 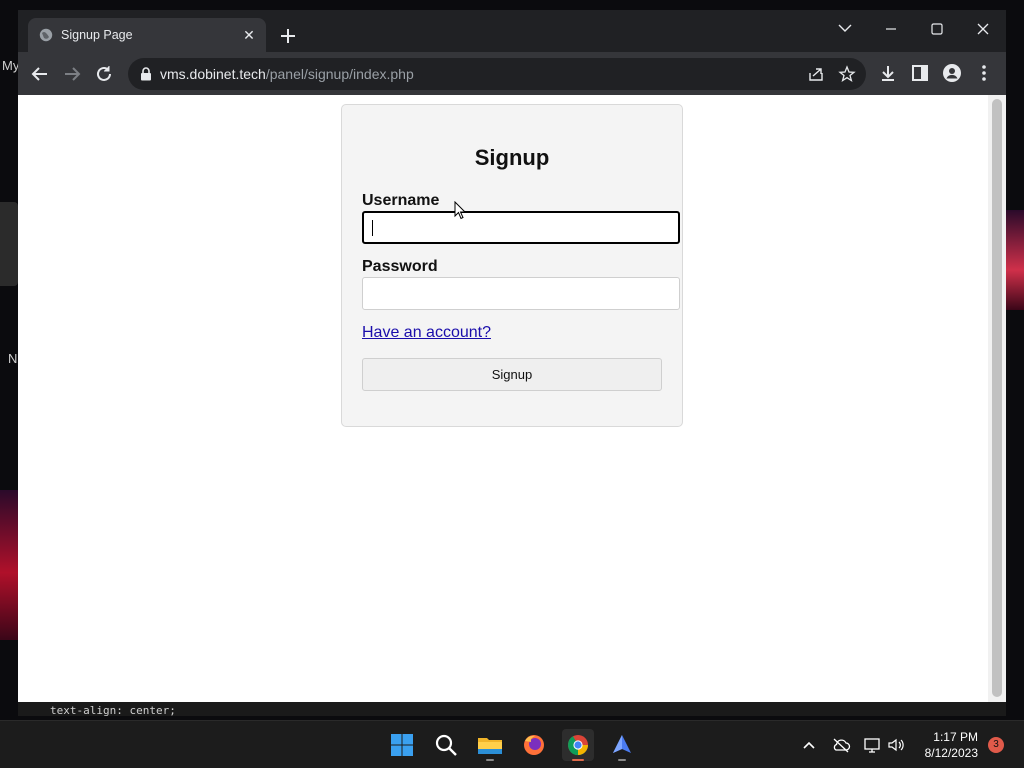 What do you see at coordinates (512, 31) in the screenshot?
I see `tab-bar: Signup Page ✕` at bounding box center [512, 31].